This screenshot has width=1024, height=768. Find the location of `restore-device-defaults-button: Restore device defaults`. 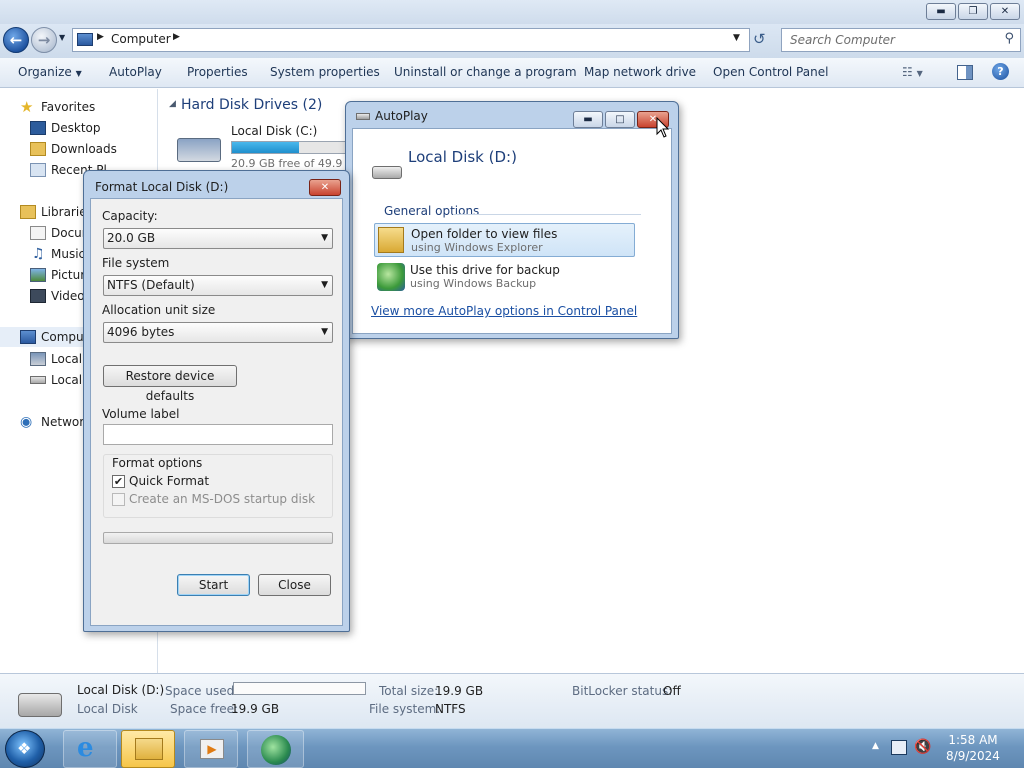

restore-device-defaults-button: Restore device defaults is located at coordinates (170, 384).